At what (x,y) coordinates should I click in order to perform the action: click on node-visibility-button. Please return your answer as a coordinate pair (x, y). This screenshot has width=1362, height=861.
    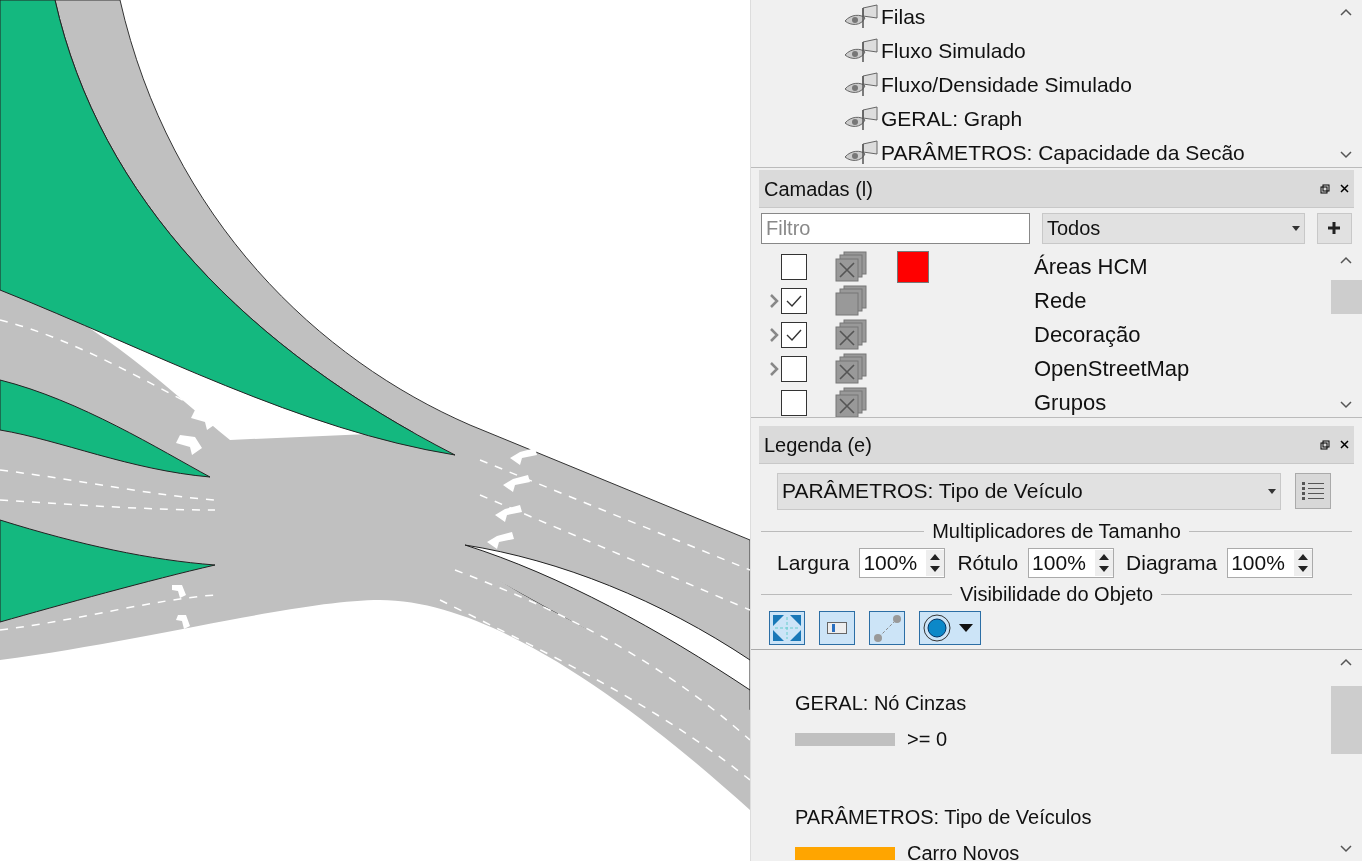
    Looking at the image, I should click on (787, 627).